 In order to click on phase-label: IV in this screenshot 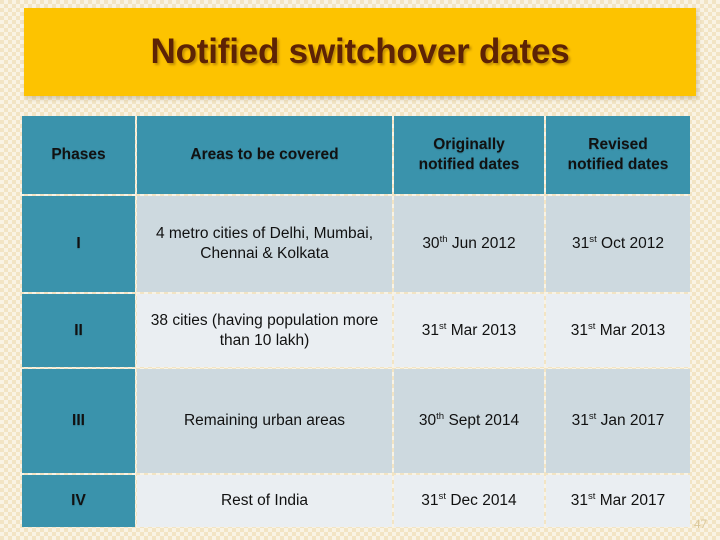, I will do `click(78, 501)`.